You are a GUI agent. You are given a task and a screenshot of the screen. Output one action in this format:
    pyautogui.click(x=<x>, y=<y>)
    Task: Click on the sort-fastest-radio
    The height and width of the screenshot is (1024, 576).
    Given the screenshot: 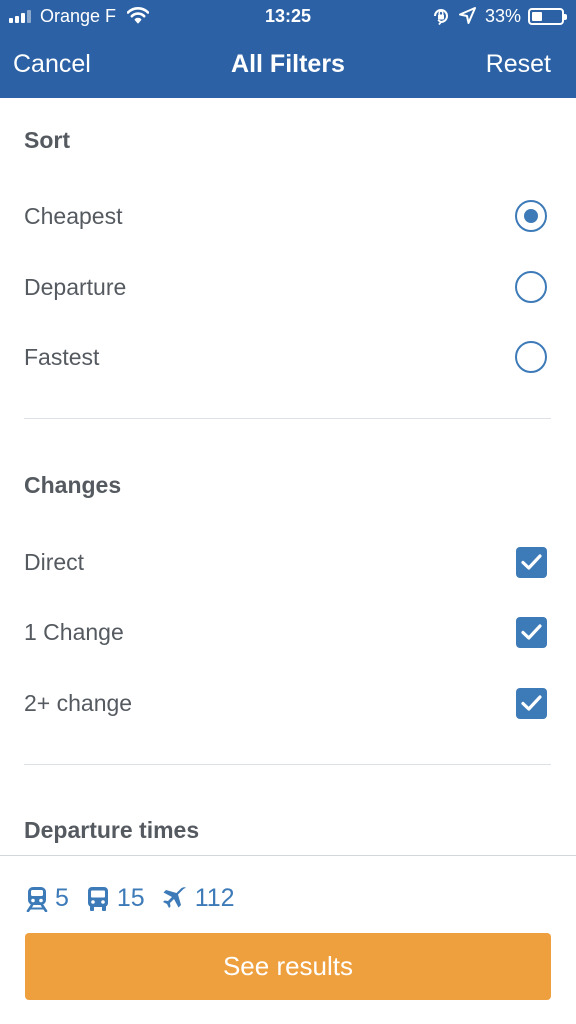 What is the action you would take?
    pyautogui.click(x=531, y=357)
    